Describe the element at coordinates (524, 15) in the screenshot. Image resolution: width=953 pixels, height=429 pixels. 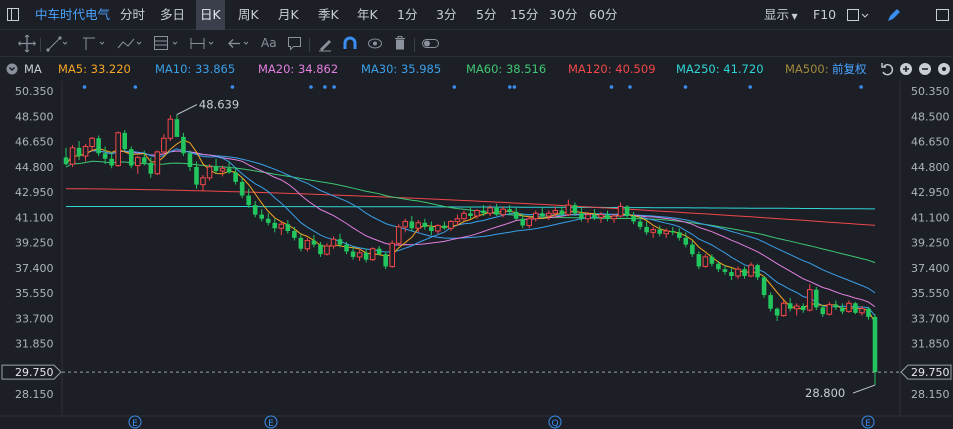
I see `tab-timeframe: 15分` at that location.